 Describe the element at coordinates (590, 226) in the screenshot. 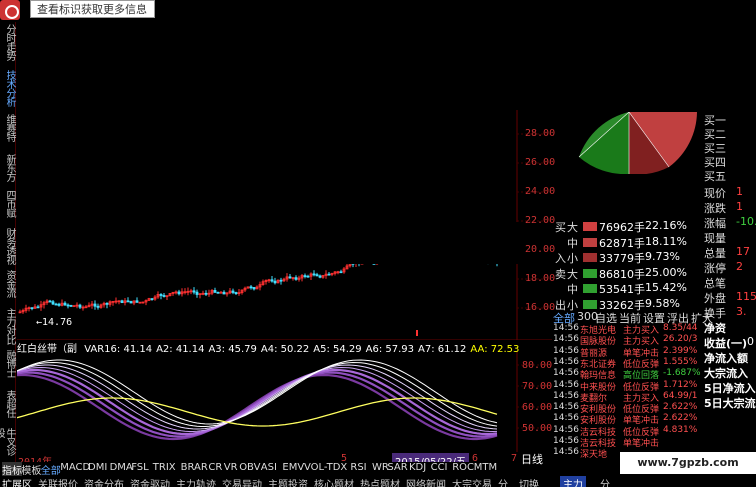

I see `order-swatch` at that location.